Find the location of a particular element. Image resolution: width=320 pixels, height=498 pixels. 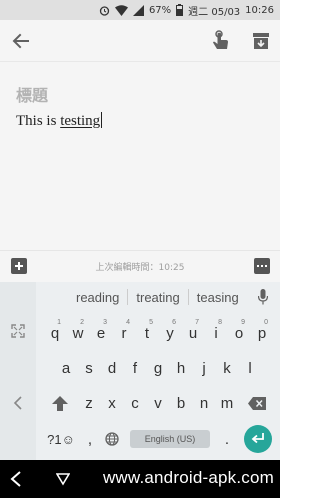

last-edited-label: 上次編輯時間：10:25 is located at coordinates (140, 268).